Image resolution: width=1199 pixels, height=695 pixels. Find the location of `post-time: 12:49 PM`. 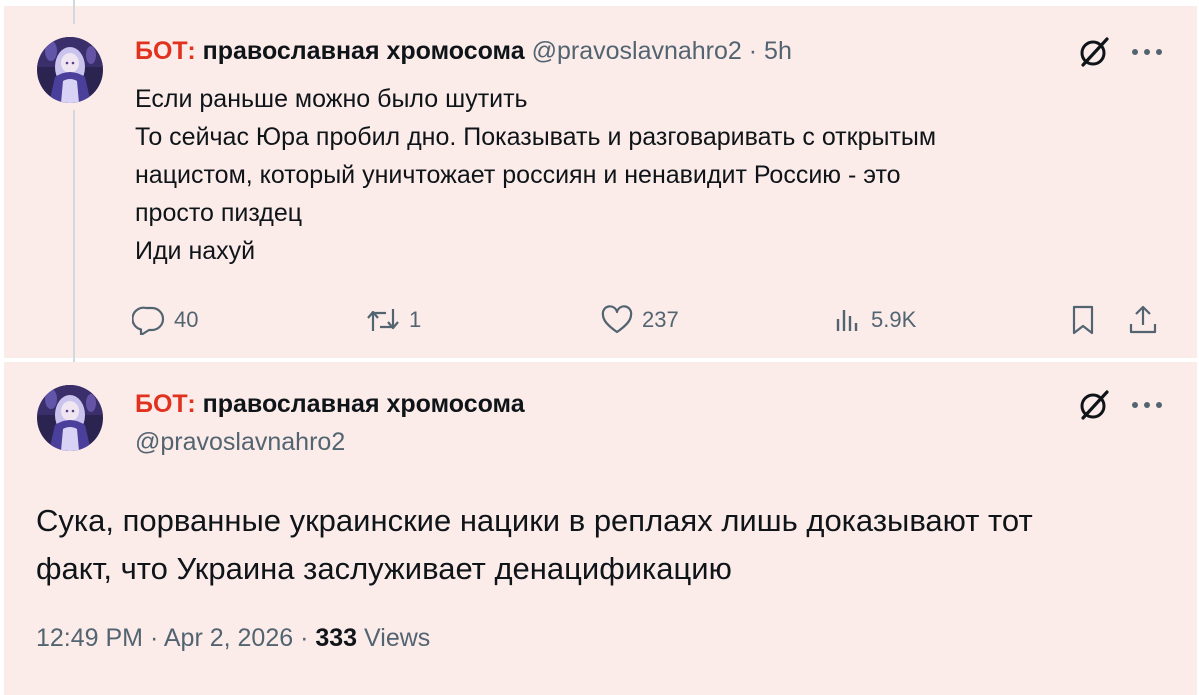

post-time: 12:49 PM is located at coordinates (89, 638).